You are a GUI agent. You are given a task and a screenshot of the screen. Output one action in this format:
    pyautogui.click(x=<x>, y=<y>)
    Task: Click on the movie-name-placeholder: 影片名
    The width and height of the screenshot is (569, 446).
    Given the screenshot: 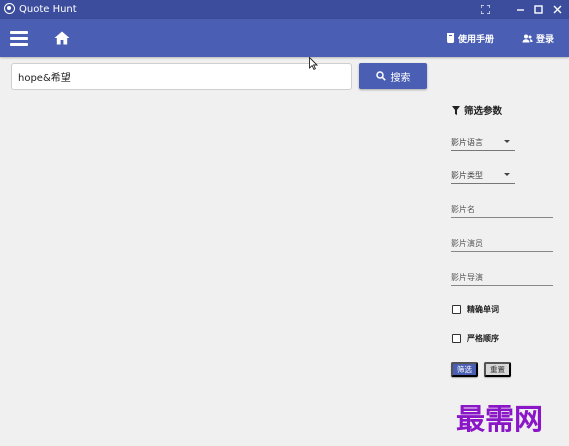 What is the action you would take?
    pyautogui.click(x=463, y=209)
    